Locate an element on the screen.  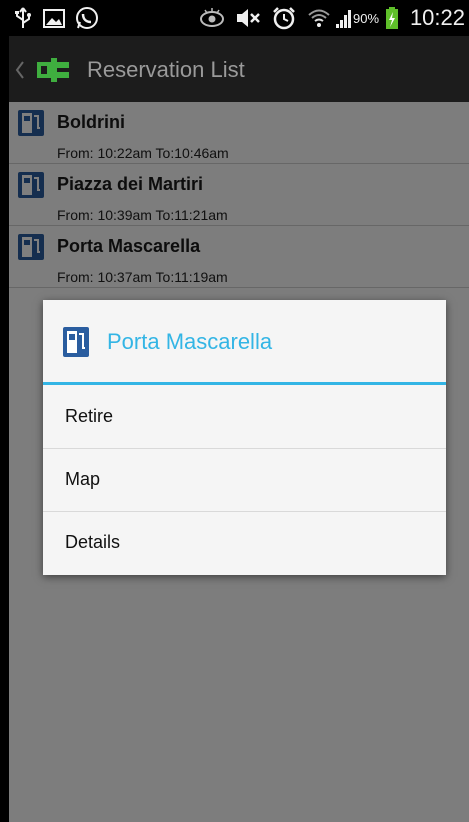
status-bar: 90% 10:22 is located at coordinates (239, 18).